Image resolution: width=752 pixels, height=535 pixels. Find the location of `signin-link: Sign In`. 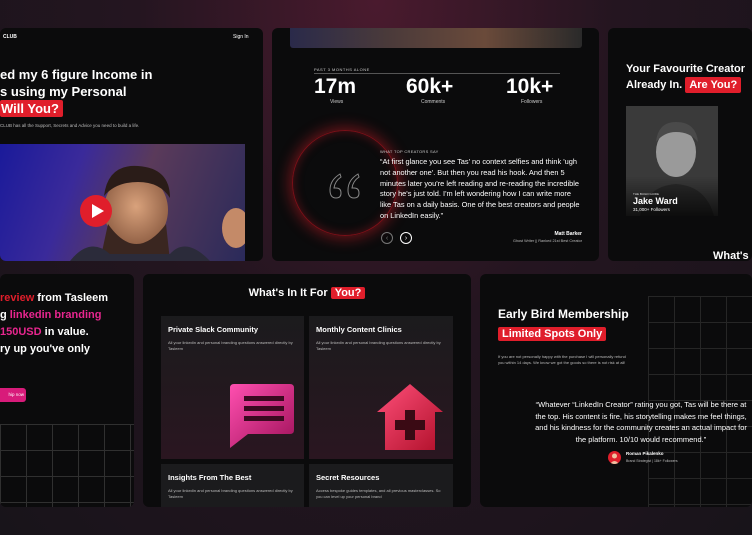

signin-link: Sign In is located at coordinates (241, 37).